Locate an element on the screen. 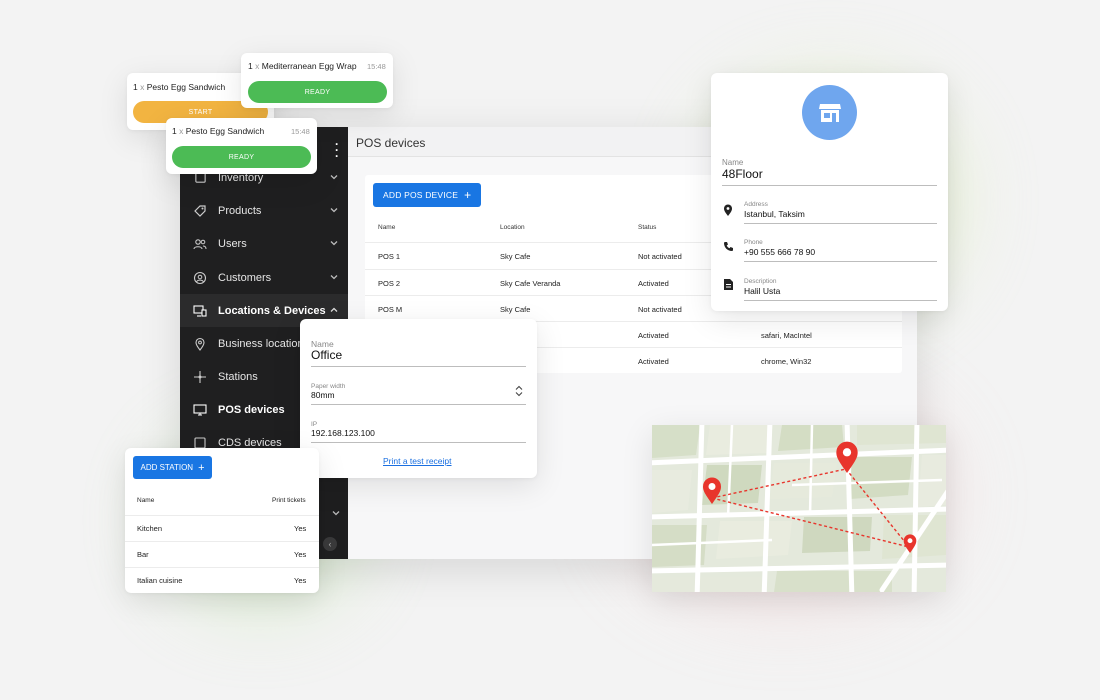 This screenshot has height=700, width=1100. store-icon is located at coordinates (829, 112).